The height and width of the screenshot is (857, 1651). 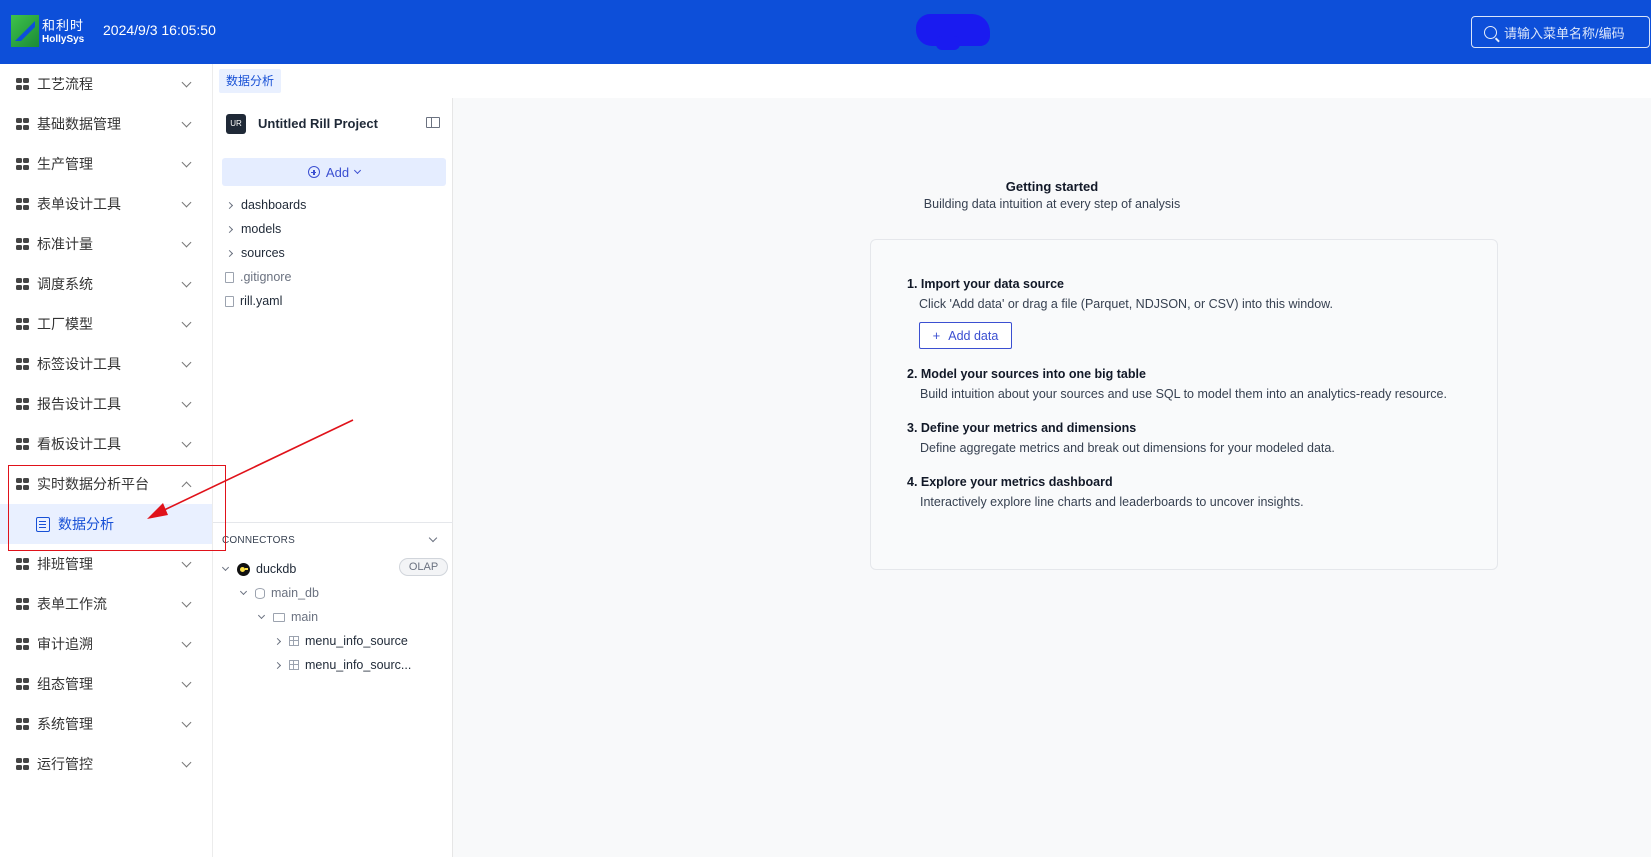 I want to click on sidebar-item-metrology: 标准计量, so click(x=106, y=244).